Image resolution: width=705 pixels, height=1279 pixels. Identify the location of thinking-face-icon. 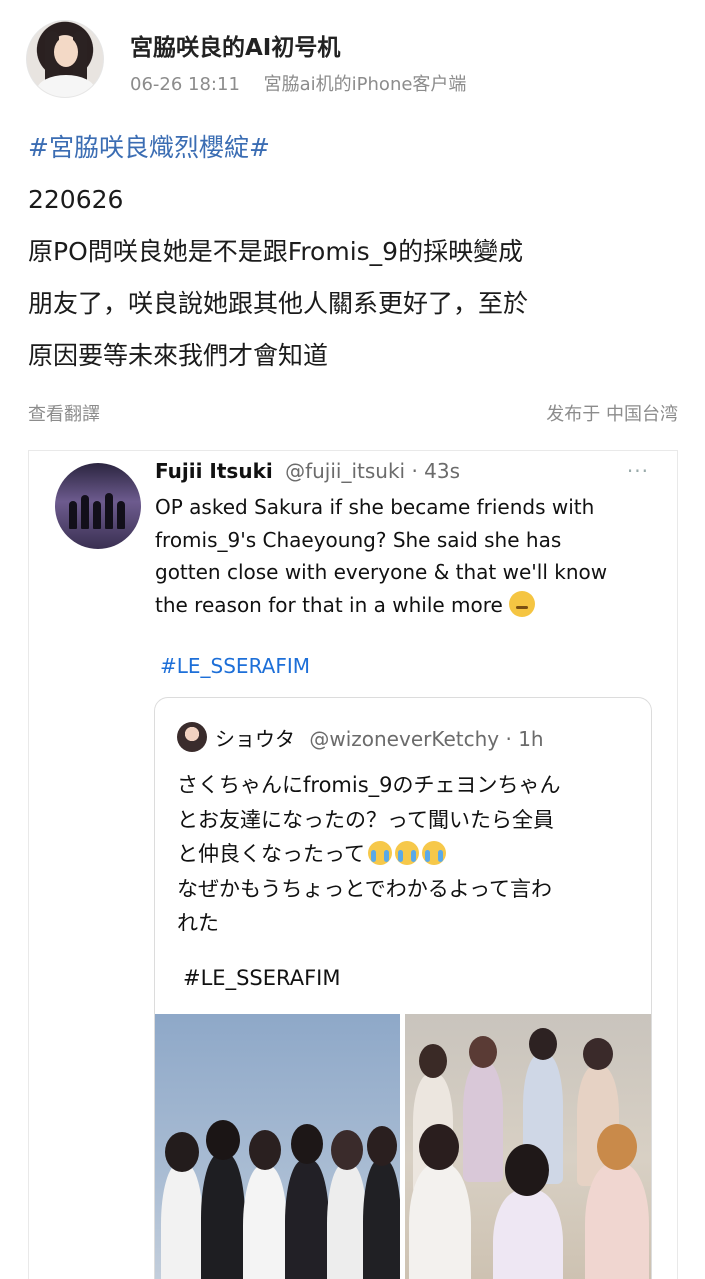
(521, 603).